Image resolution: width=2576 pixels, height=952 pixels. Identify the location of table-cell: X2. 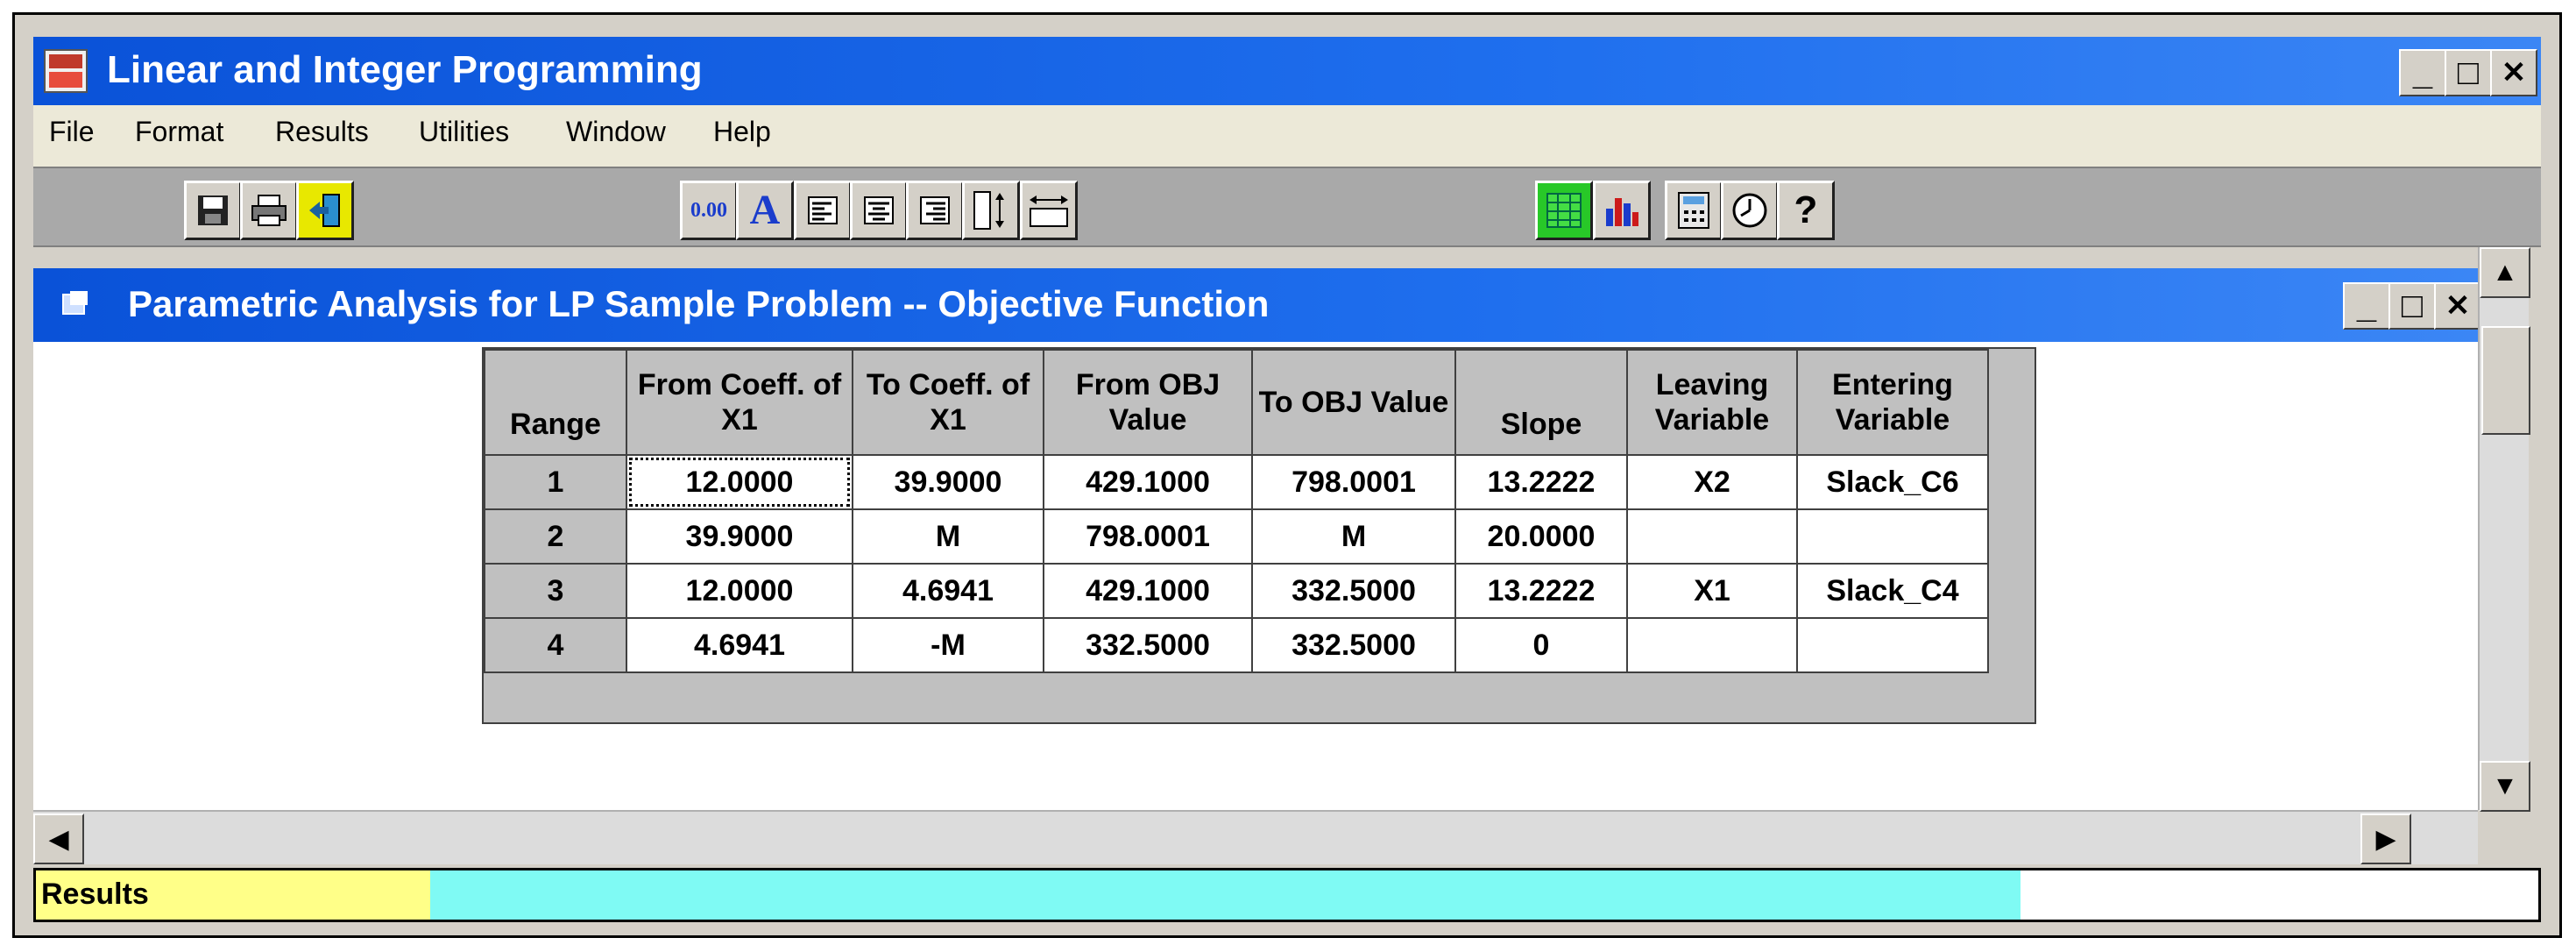
(1712, 482).